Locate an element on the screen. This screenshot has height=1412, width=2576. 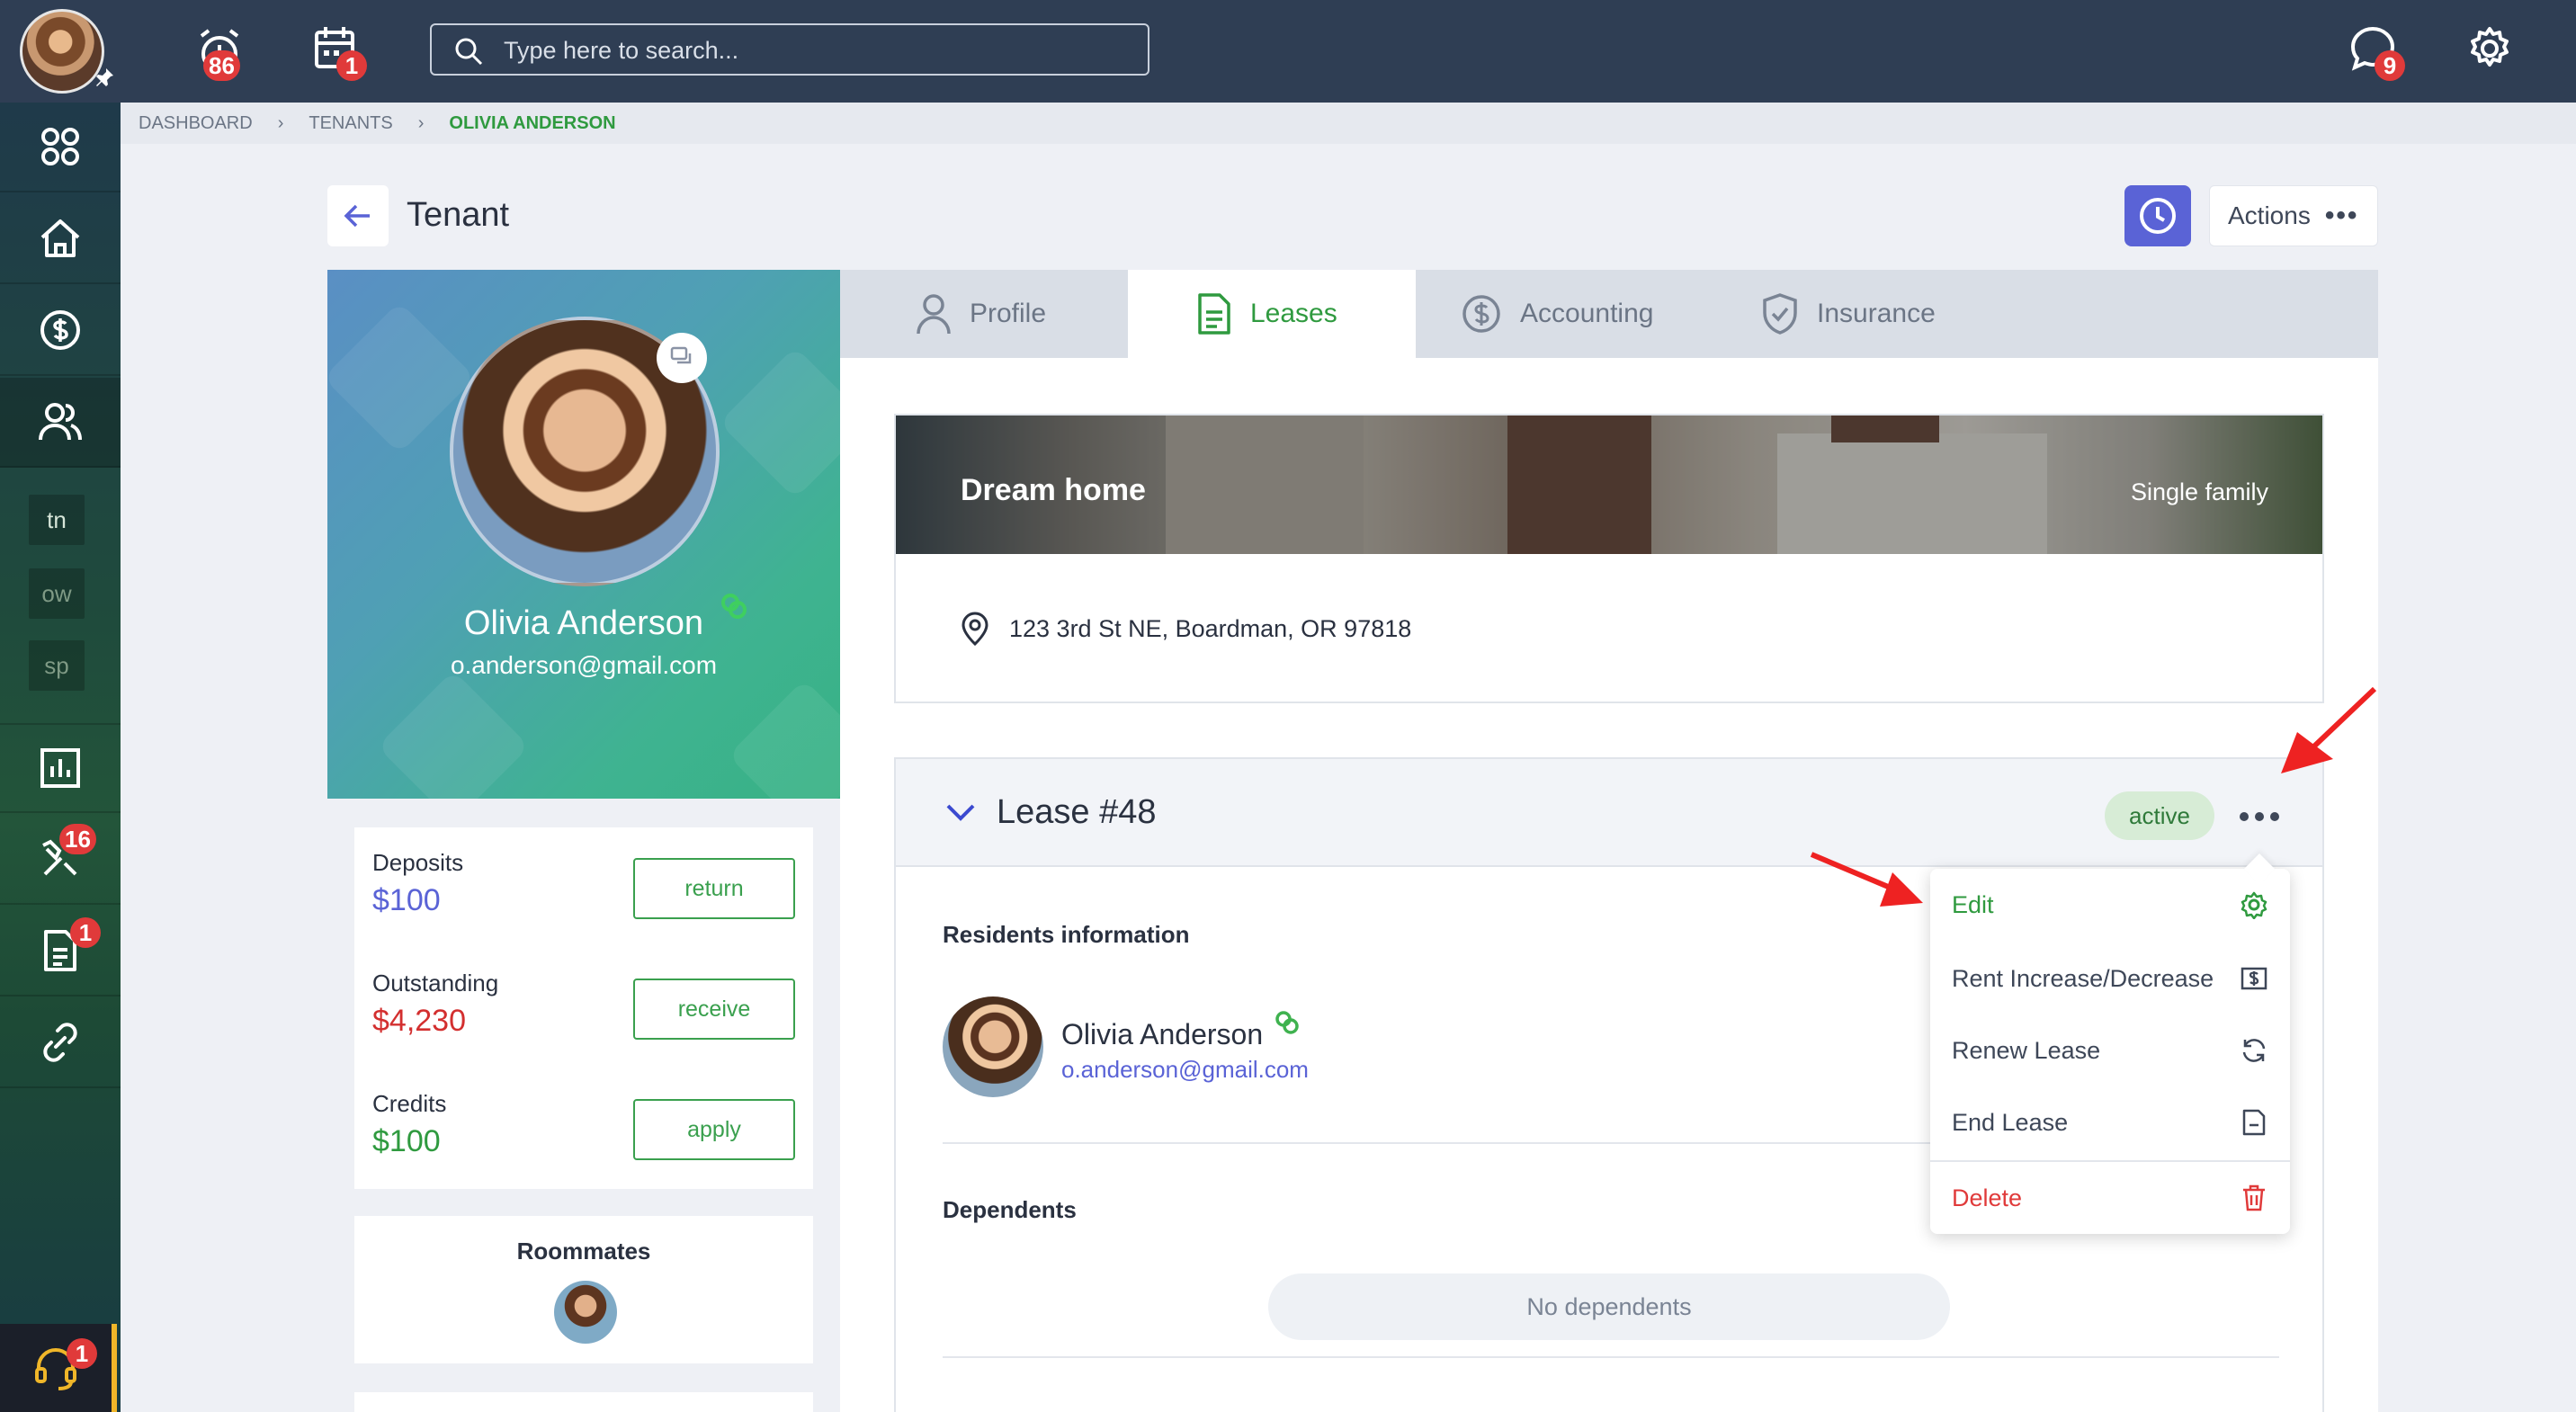
tab-bar: Profile Leases Accounting Insurance is located at coordinates (1609, 314).